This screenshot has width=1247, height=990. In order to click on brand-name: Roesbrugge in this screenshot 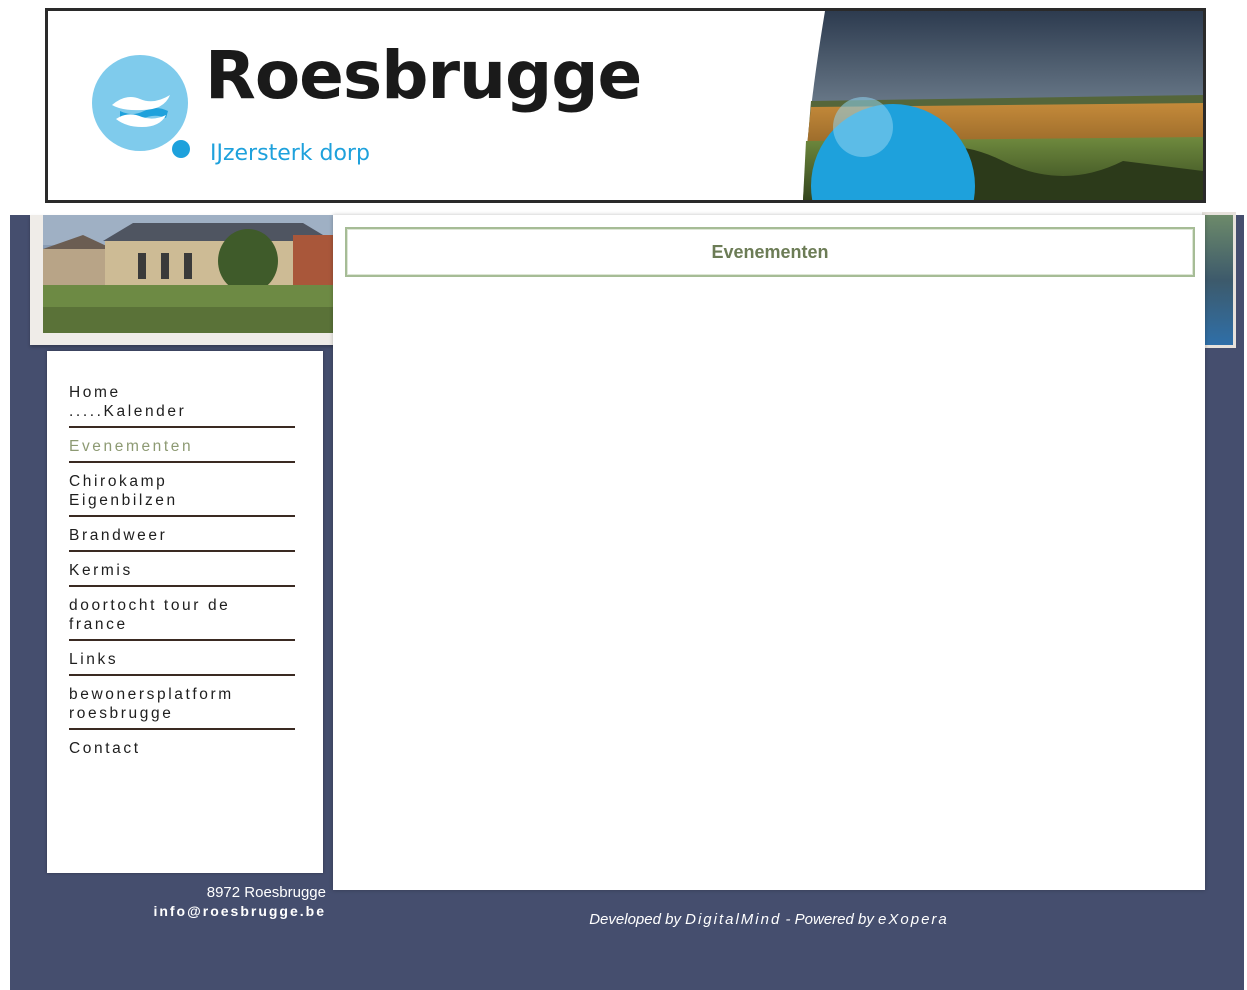, I will do `click(423, 76)`.